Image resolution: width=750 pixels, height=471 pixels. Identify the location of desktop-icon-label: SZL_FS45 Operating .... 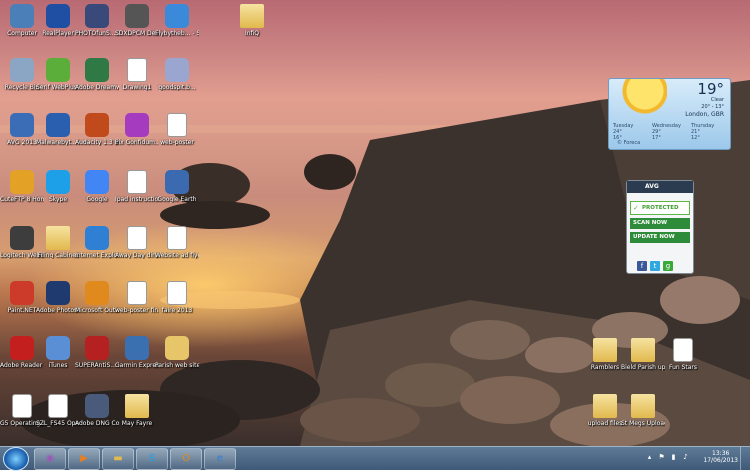
(58, 423).